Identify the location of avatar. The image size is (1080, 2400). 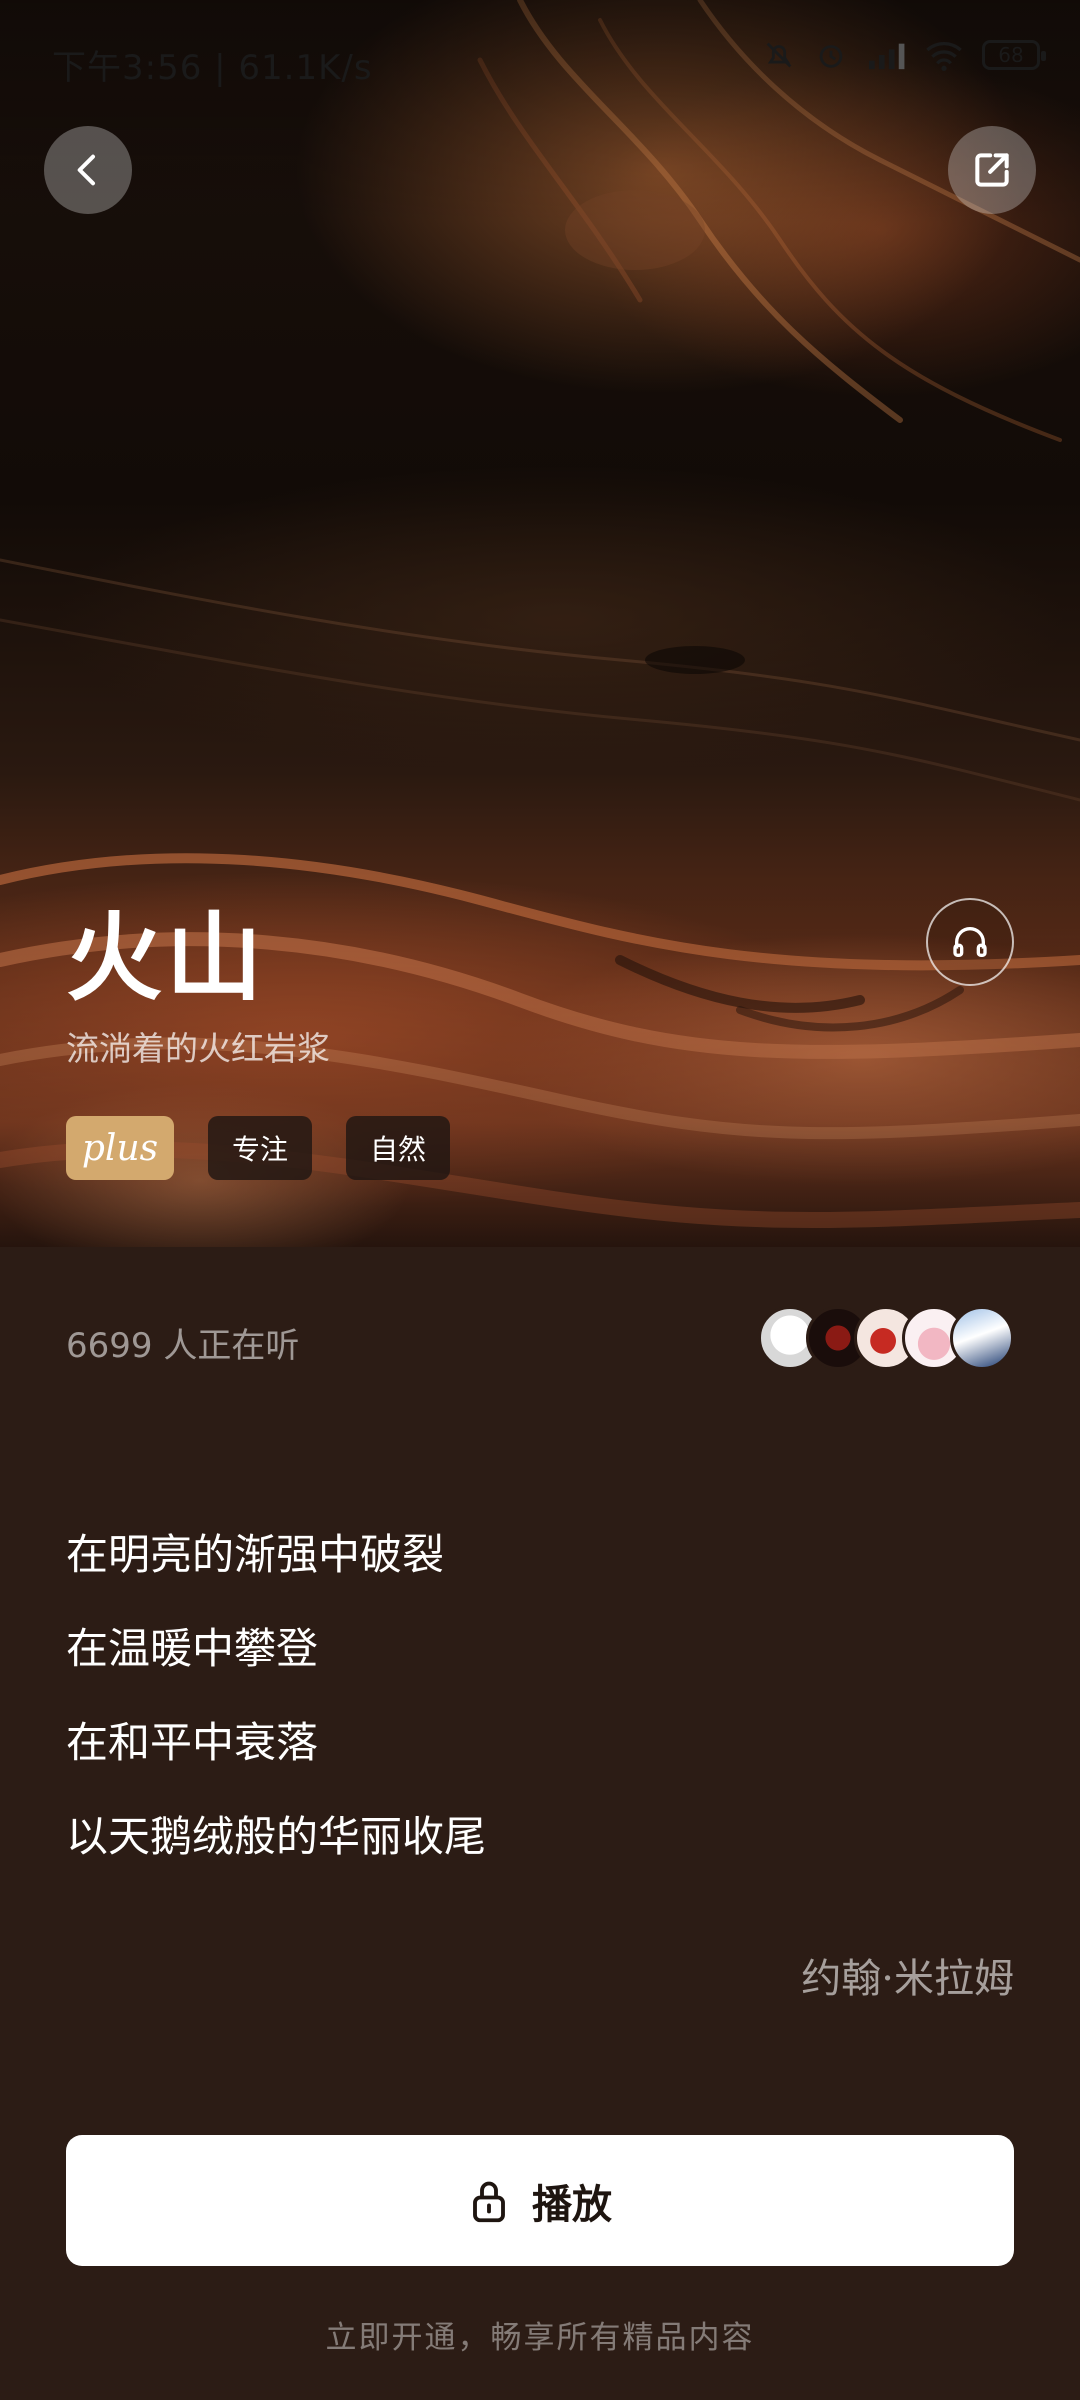
(982, 1338).